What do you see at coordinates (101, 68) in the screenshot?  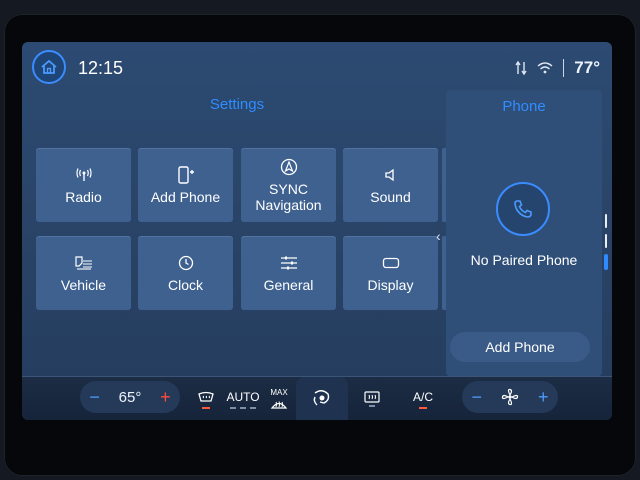 I see `clock-display: 12:15` at bounding box center [101, 68].